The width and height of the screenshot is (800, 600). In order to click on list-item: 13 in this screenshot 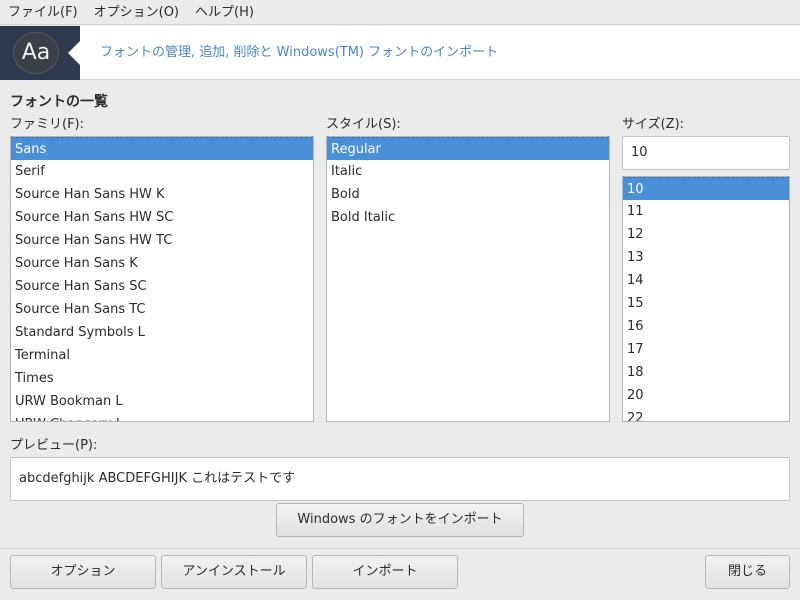, I will do `click(706, 257)`.